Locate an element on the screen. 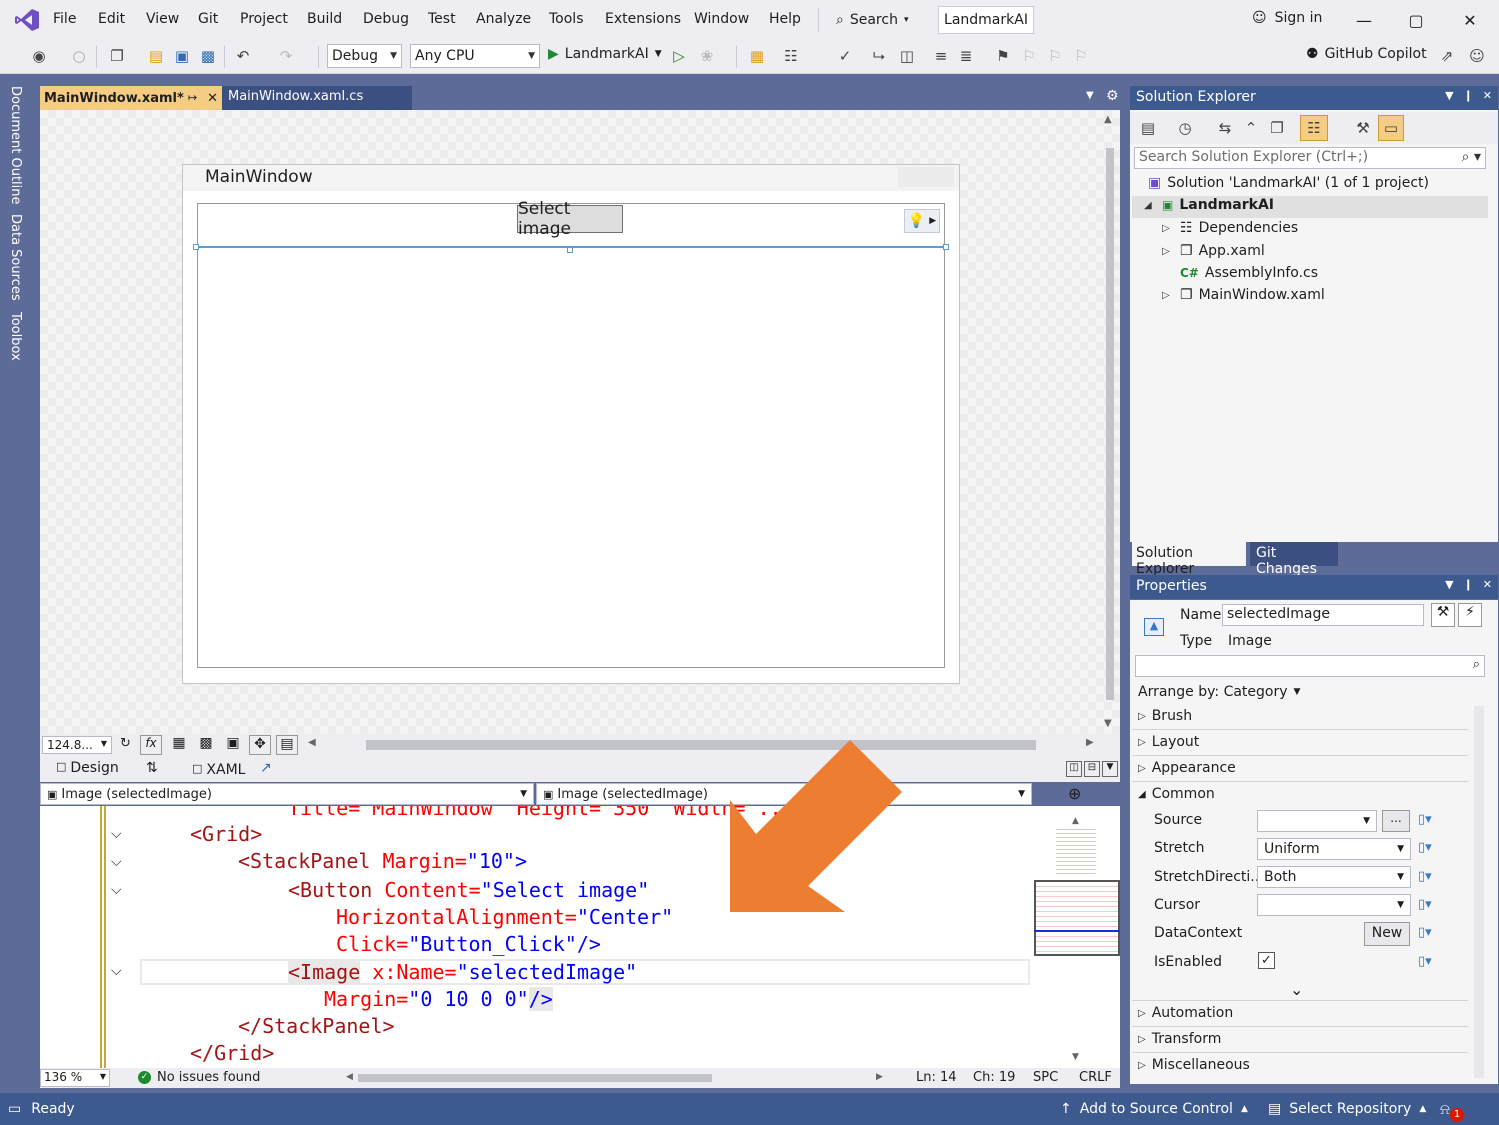 This screenshot has width=1499, height=1125. navigate-back-icon: ◉ is located at coordinates (39, 56).